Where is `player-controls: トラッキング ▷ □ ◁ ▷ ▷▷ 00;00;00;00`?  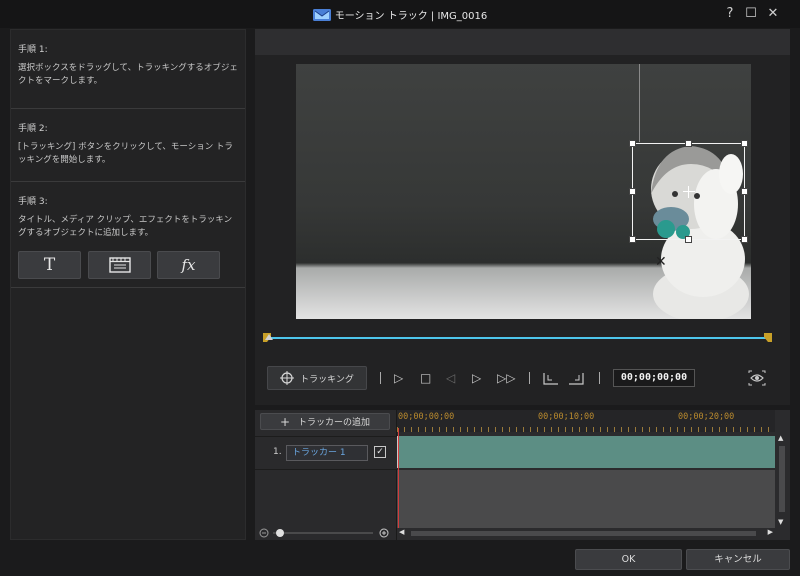
player-controls: トラッキング ▷ □ ◁ ▷ ▷▷ 00;00;00;00 is located at coordinates (527, 379).